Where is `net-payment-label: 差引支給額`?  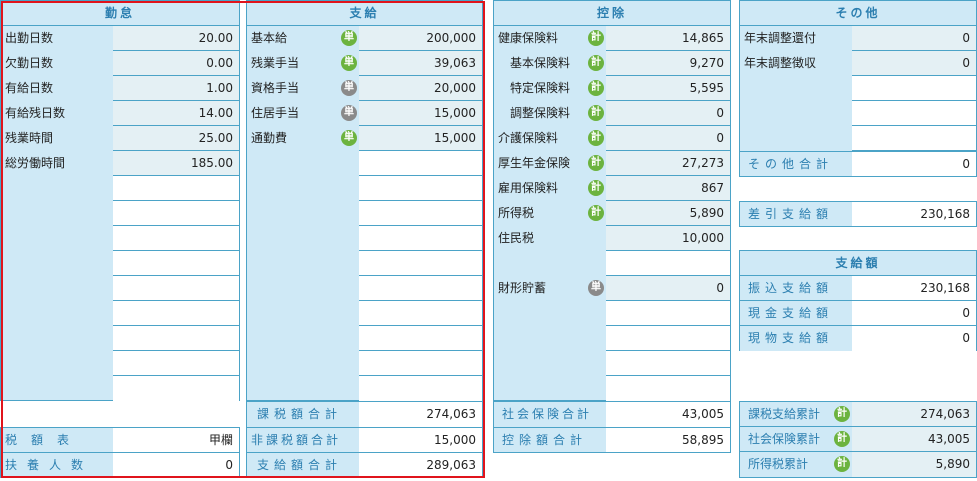 net-payment-label: 差引支給額 is located at coordinates (796, 214).